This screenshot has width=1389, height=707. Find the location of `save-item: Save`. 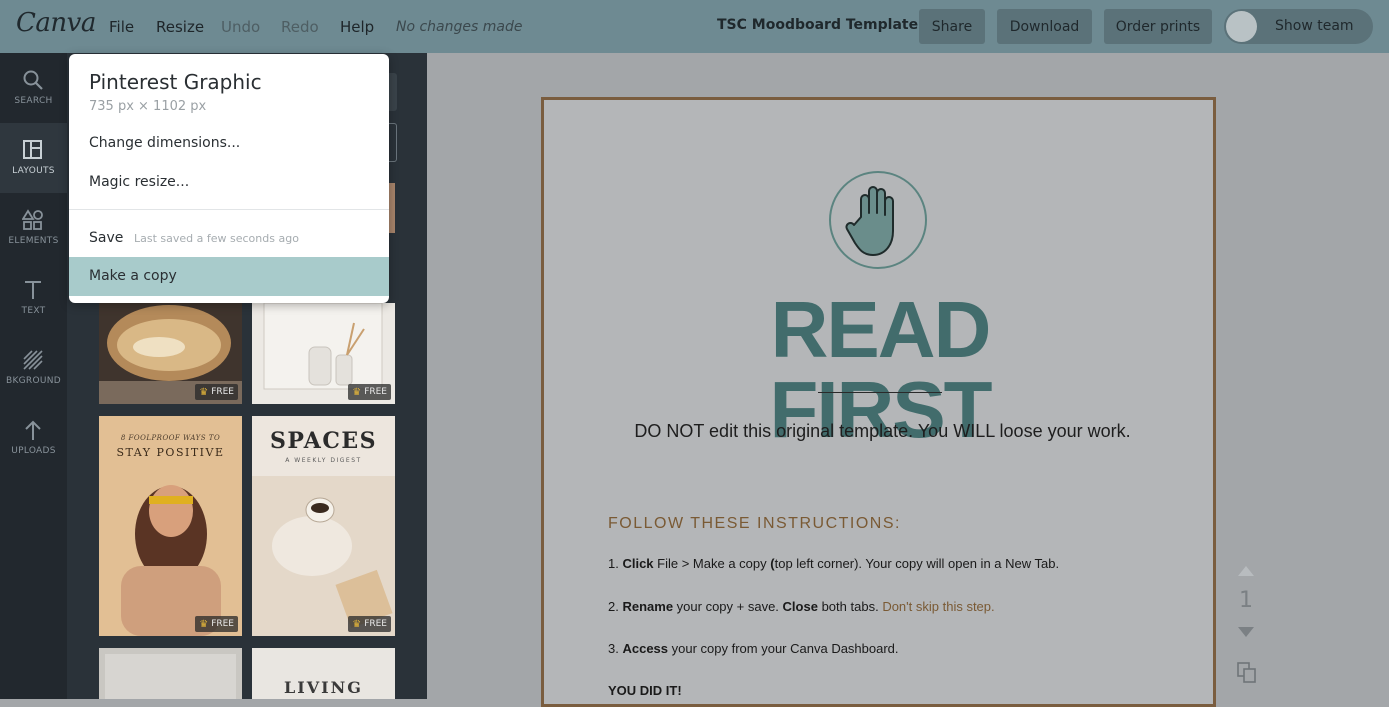

save-item: Save is located at coordinates (106, 238).